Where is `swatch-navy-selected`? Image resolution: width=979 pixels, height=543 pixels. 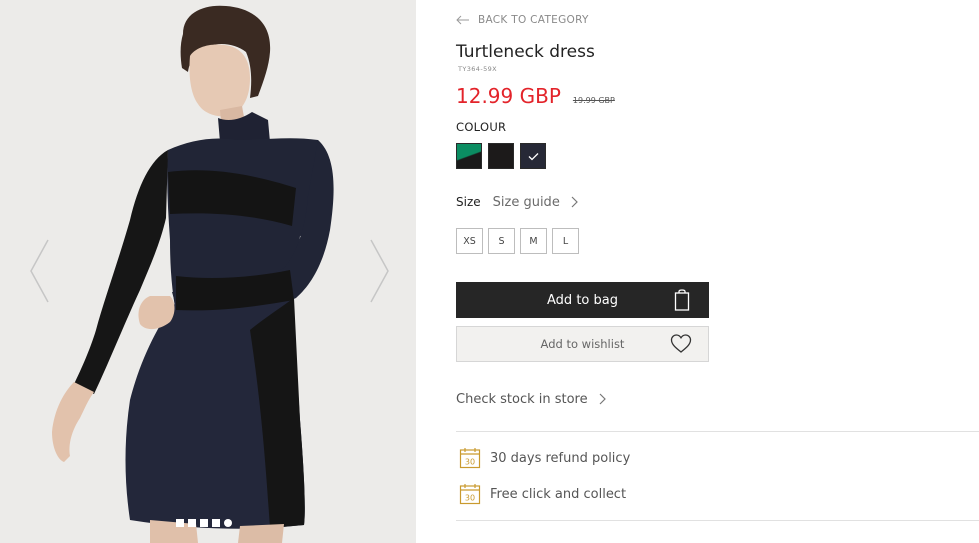
swatch-navy-selected is located at coordinates (533, 156).